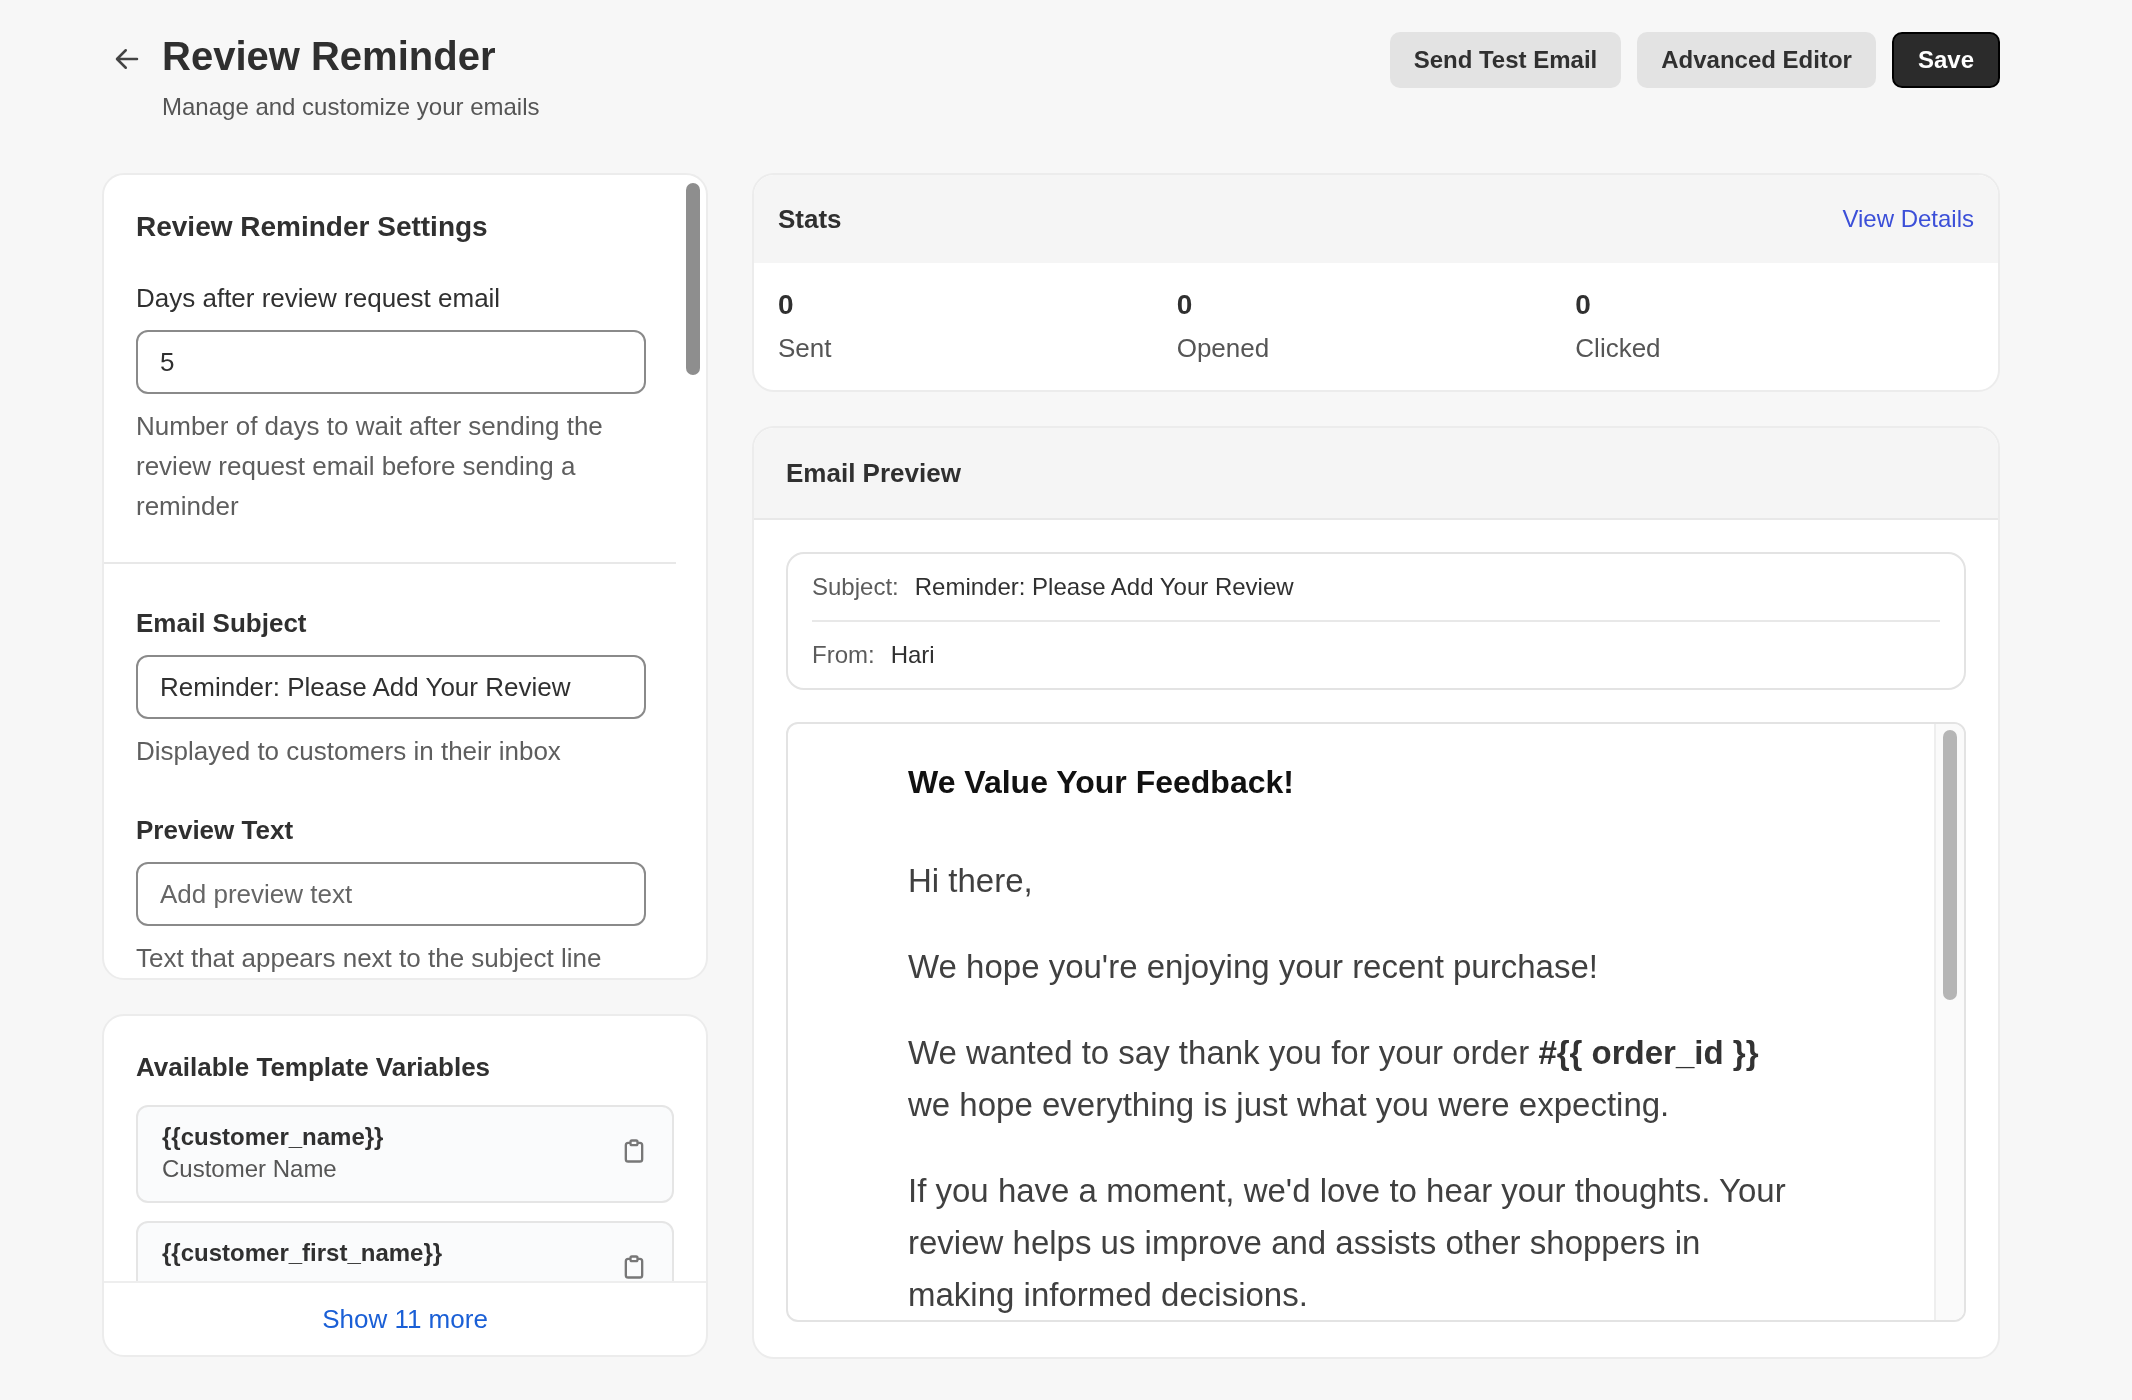  What do you see at coordinates (370, 466) in the screenshot?
I see `help-text: Number of days to wait after sending the review request email before sending a reminder` at bounding box center [370, 466].